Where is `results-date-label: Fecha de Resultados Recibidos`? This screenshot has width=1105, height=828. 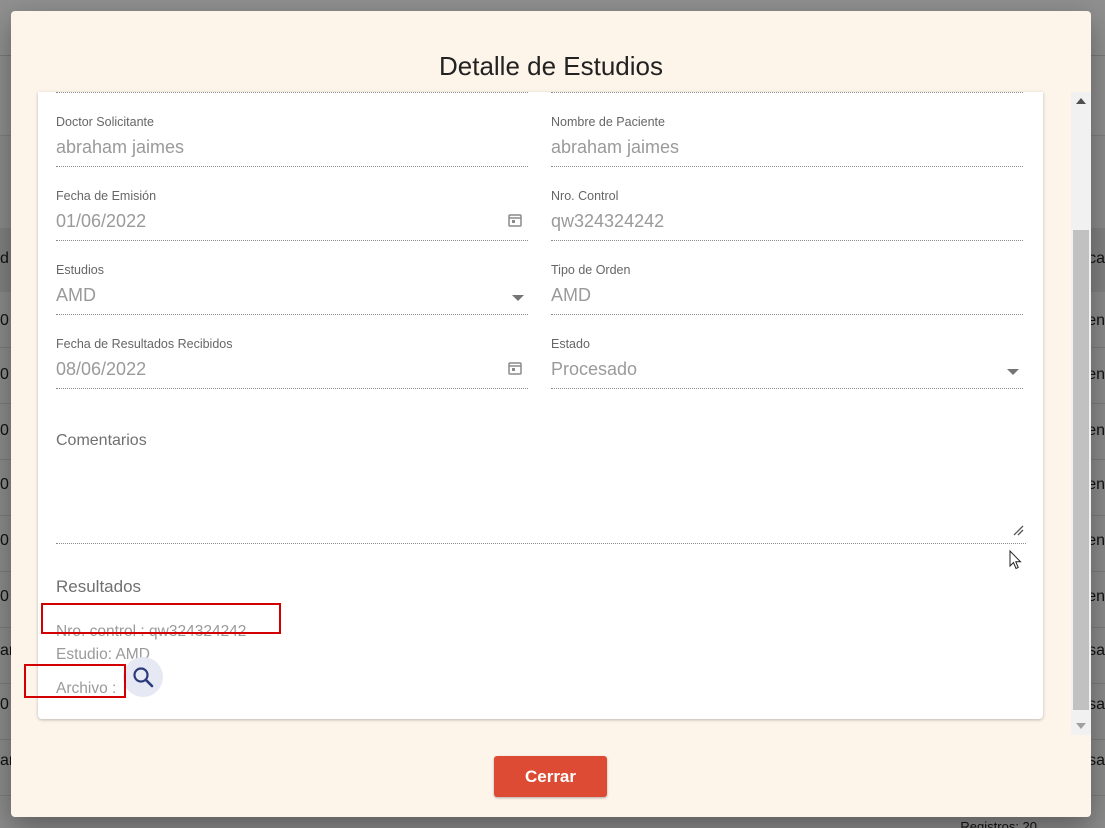
results-date-label: Fecha de Resultados Recibidos is located at coordinates (144, 344).